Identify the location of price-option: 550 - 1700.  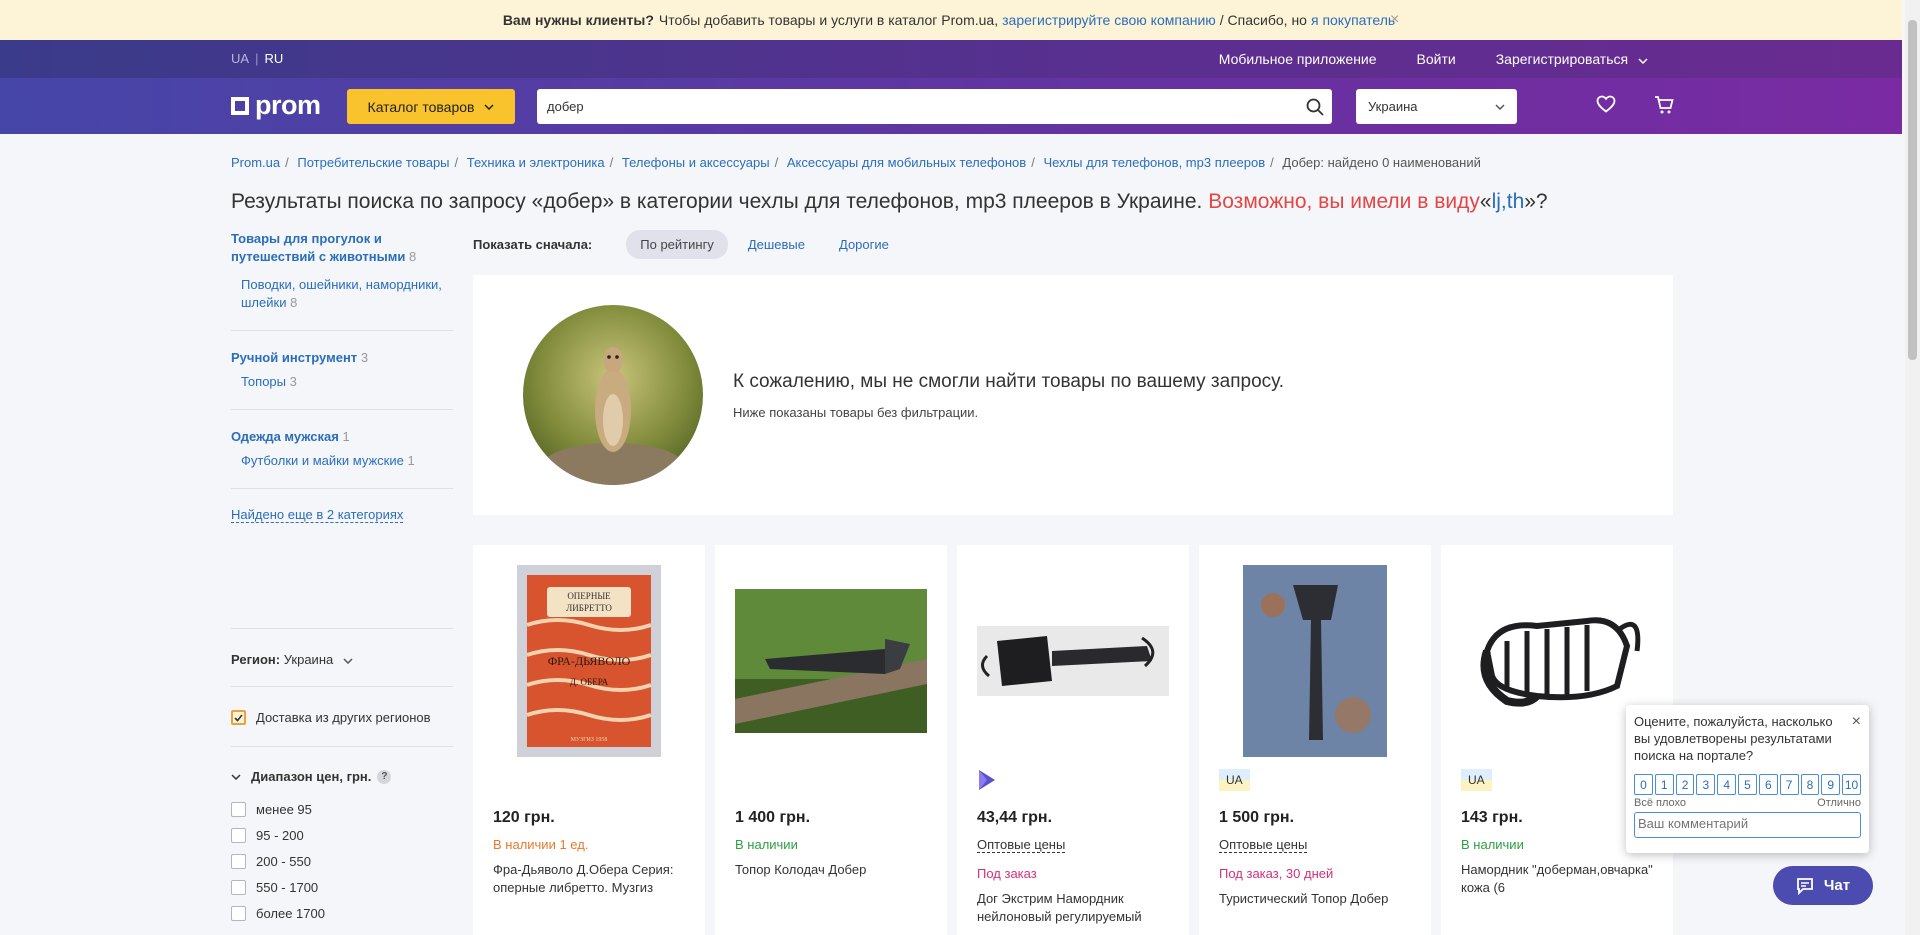
(278, 887).